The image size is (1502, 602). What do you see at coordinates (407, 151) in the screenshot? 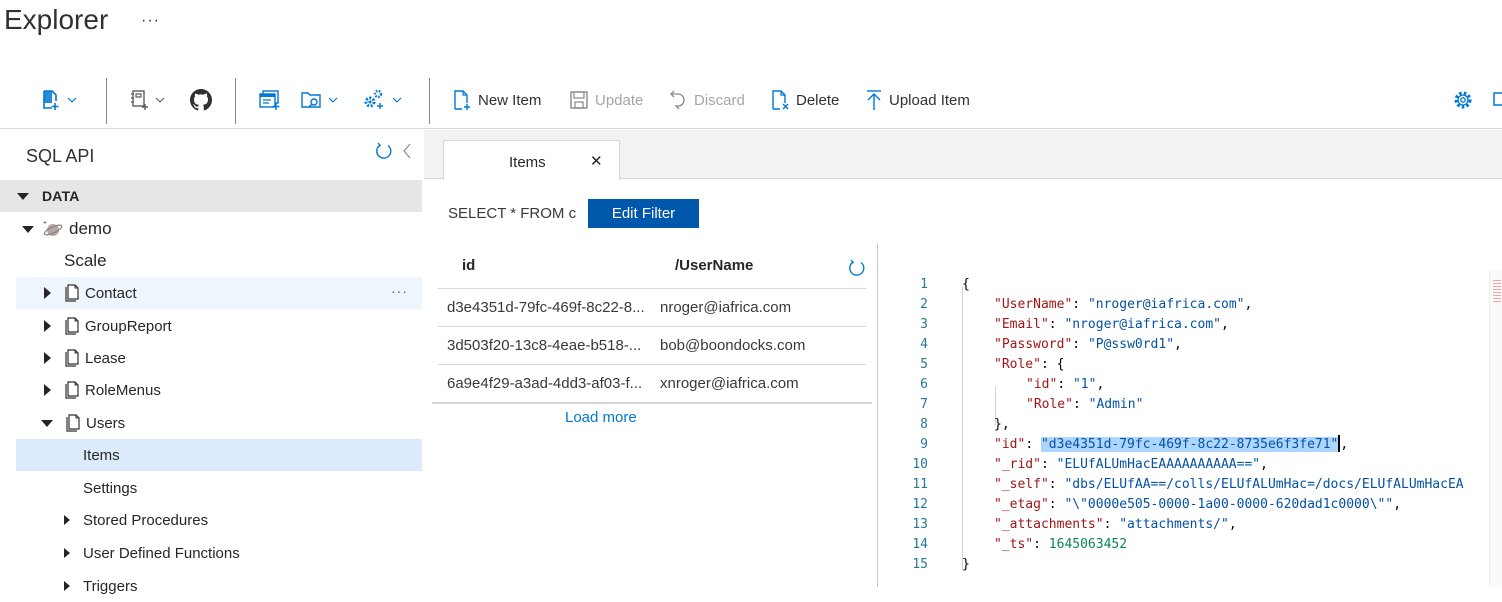
I see `collapse-panel-icon` at bounding box center [407, 151].